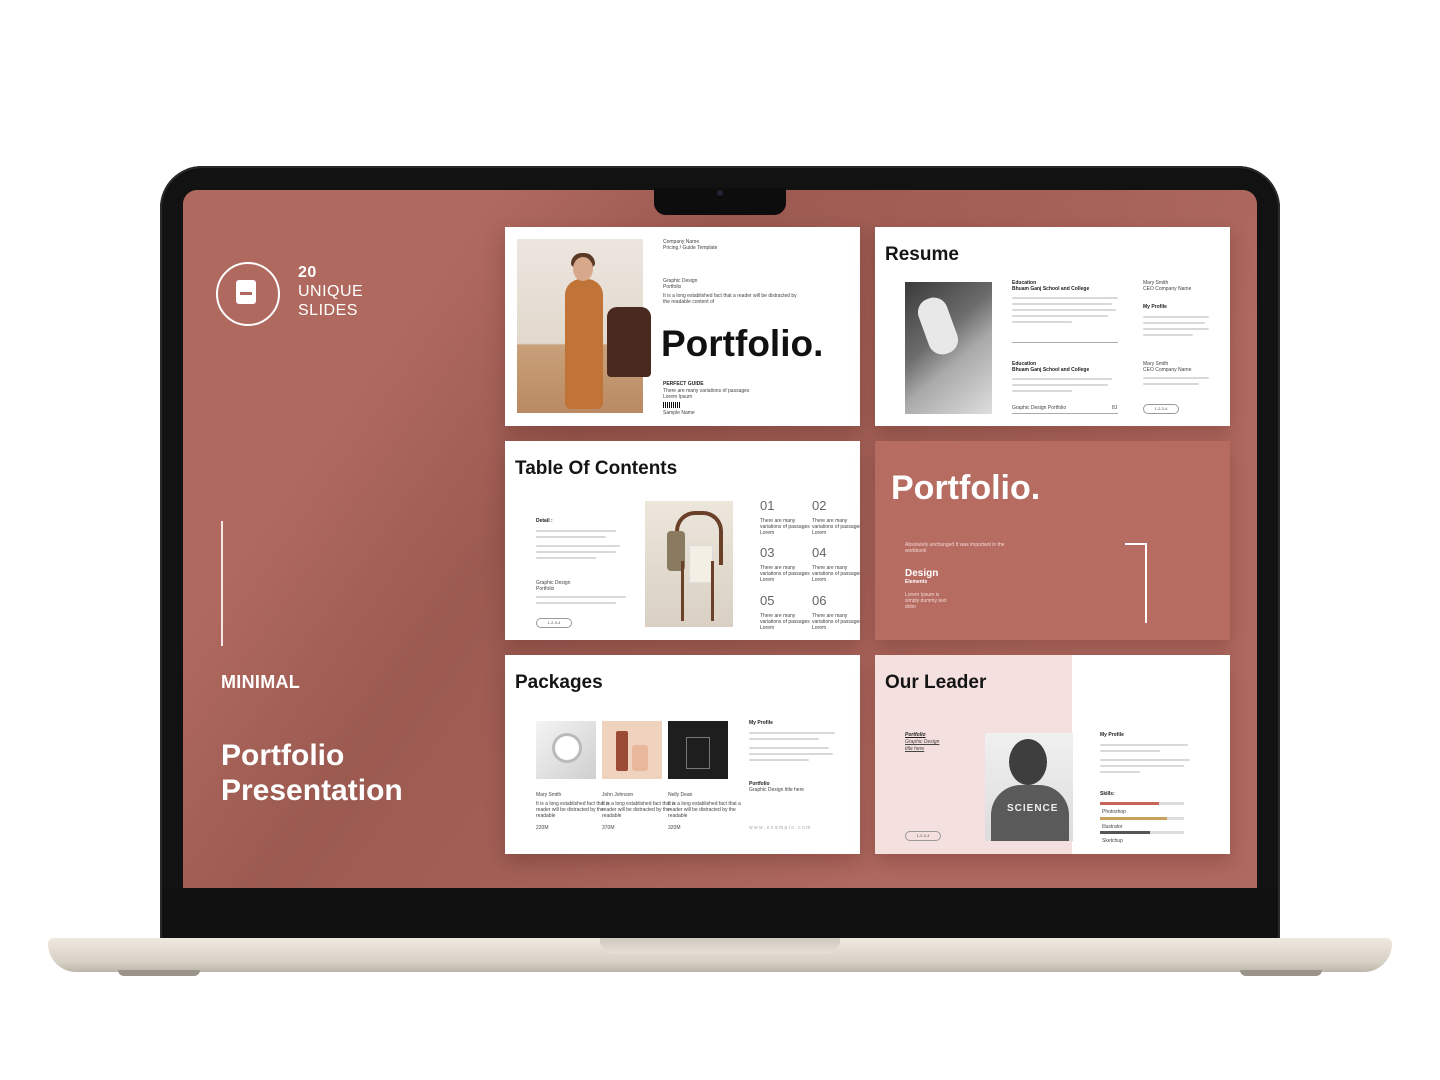  I want to click on packages-title: Packages, so click(559, 682).